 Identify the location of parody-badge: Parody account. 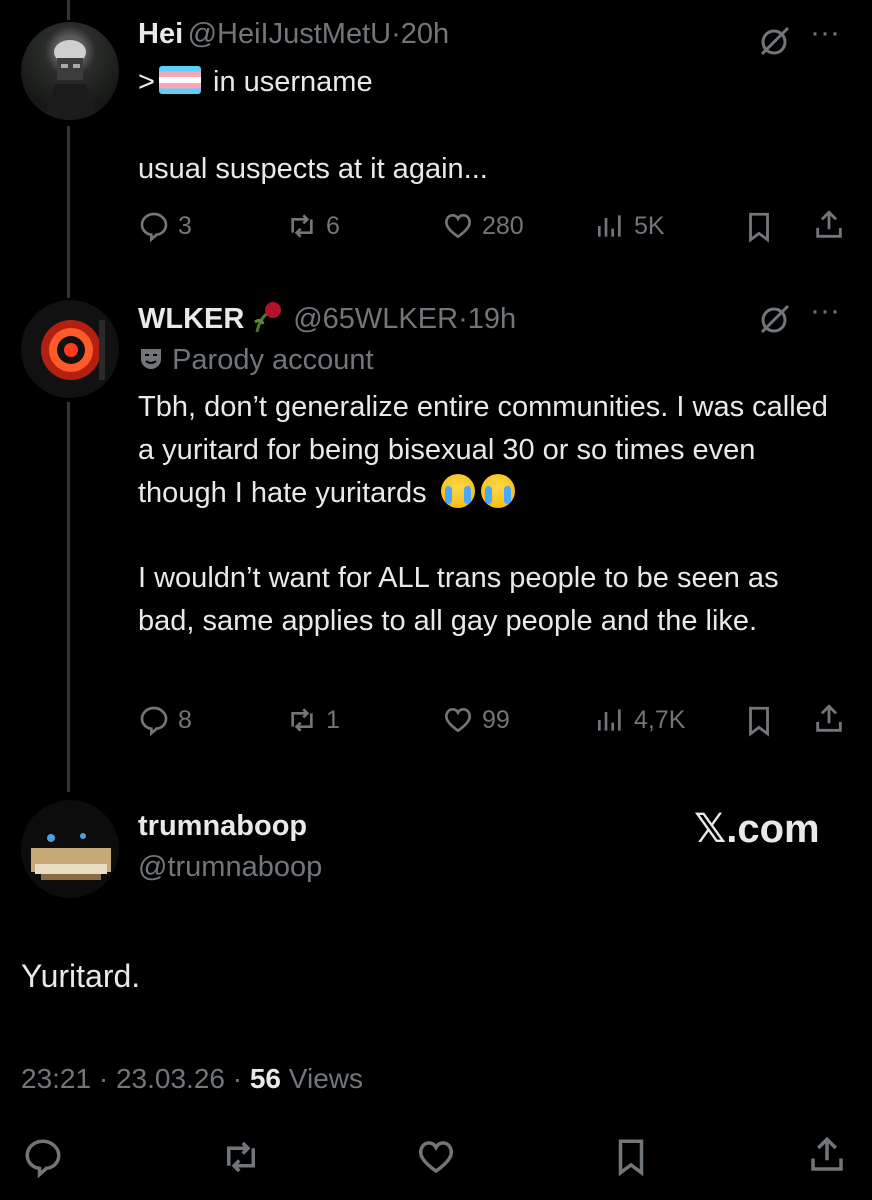
(256, 362).